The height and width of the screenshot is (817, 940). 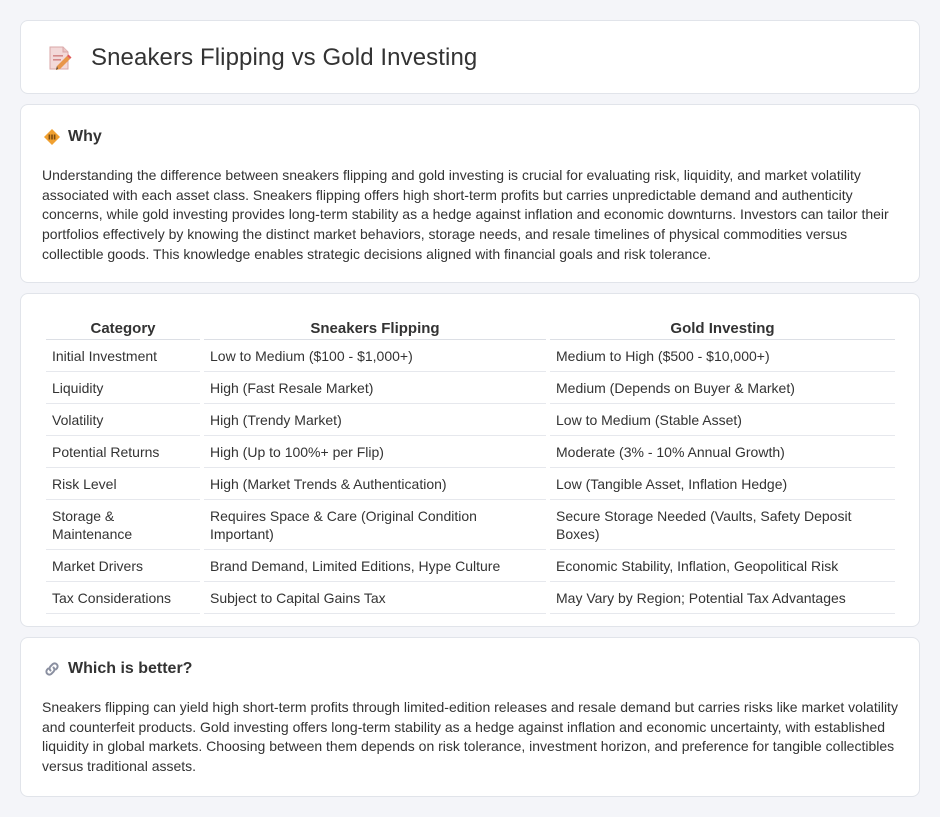 I want to click on why-header: Why, so click(x=72, y=137).